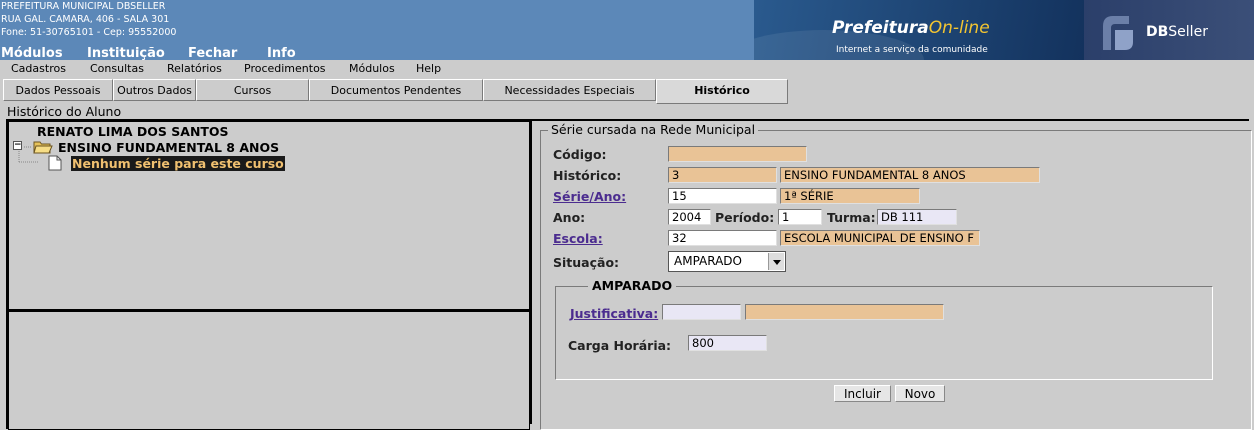 Image resolution: width=1254 pixels, height=430 pixels. What do you see at coordinates (589, 196) in the screenshot?
I see `serie-ano-link: Série/Ano:` at bounding box center [589, 196].